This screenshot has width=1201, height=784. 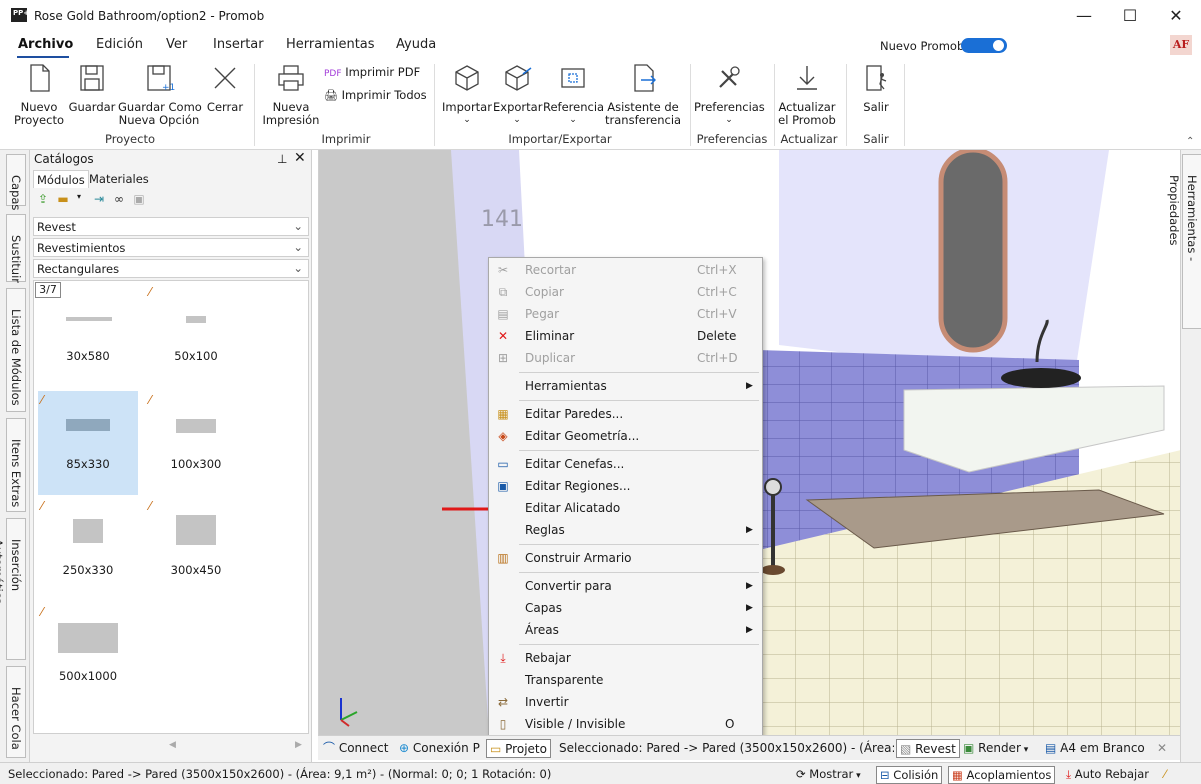 I want to click on tab-materiales: Materiales, so click(x=119, y=179).